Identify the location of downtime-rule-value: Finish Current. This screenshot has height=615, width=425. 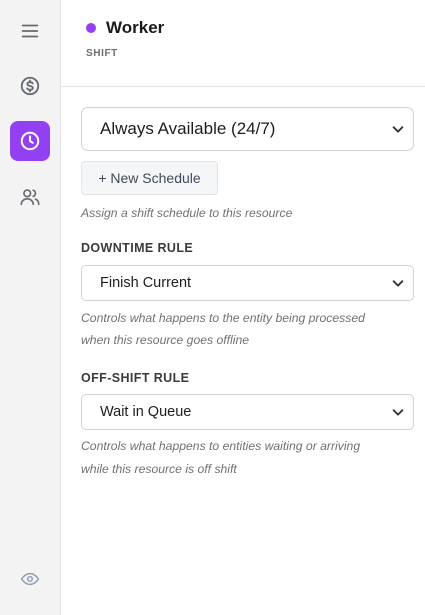
(146, 283).